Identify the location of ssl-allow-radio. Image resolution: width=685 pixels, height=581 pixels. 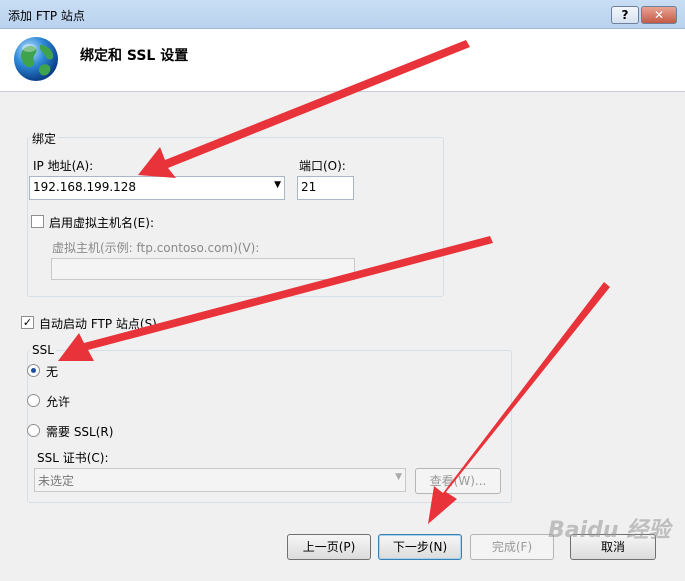
(33, 400).